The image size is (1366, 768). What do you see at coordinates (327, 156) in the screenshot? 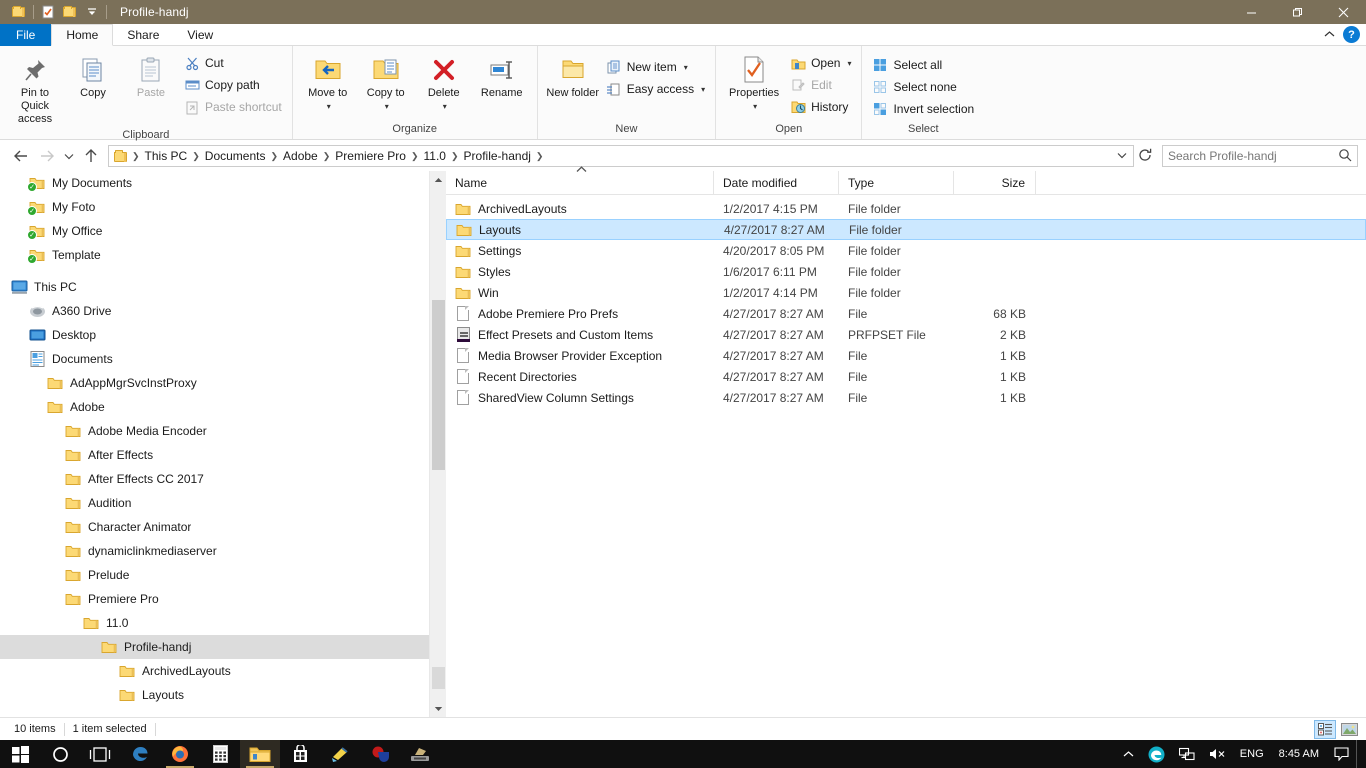
I see `breadcrumb-sep-3: ❯` at bounding box center [327, 156].